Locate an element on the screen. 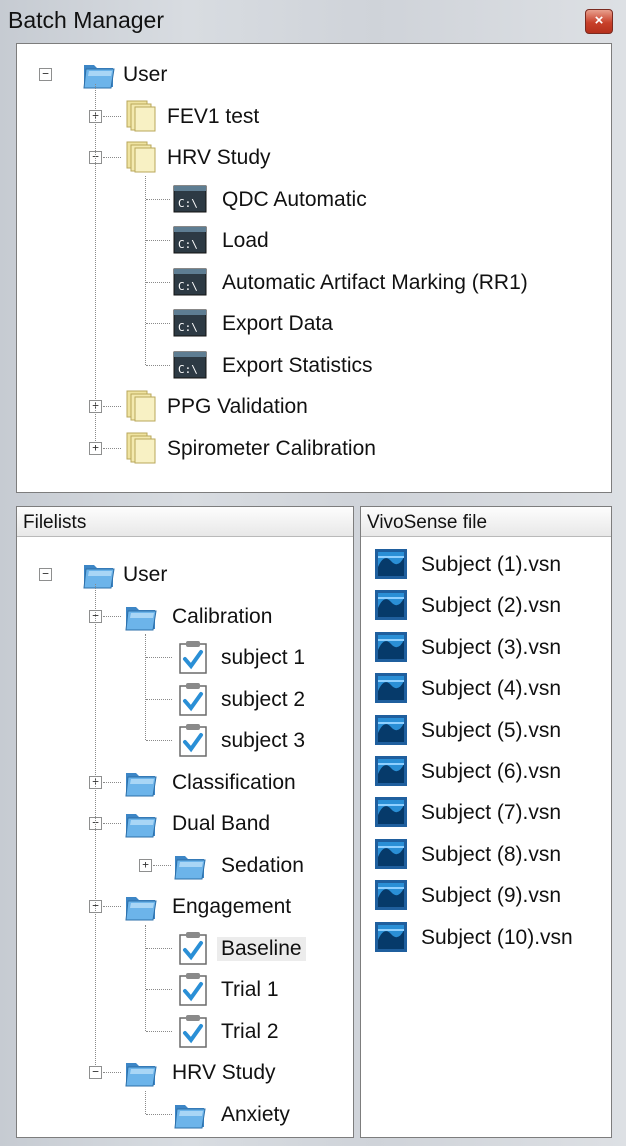  filelist-item-subject-1-label: subject 1 is located at coordinates (263, 657).